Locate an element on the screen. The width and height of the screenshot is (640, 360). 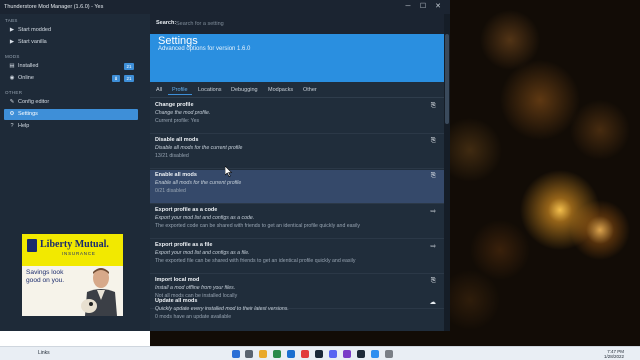
sidebar-item-help: ? Help is located at coordinates (71, 126).